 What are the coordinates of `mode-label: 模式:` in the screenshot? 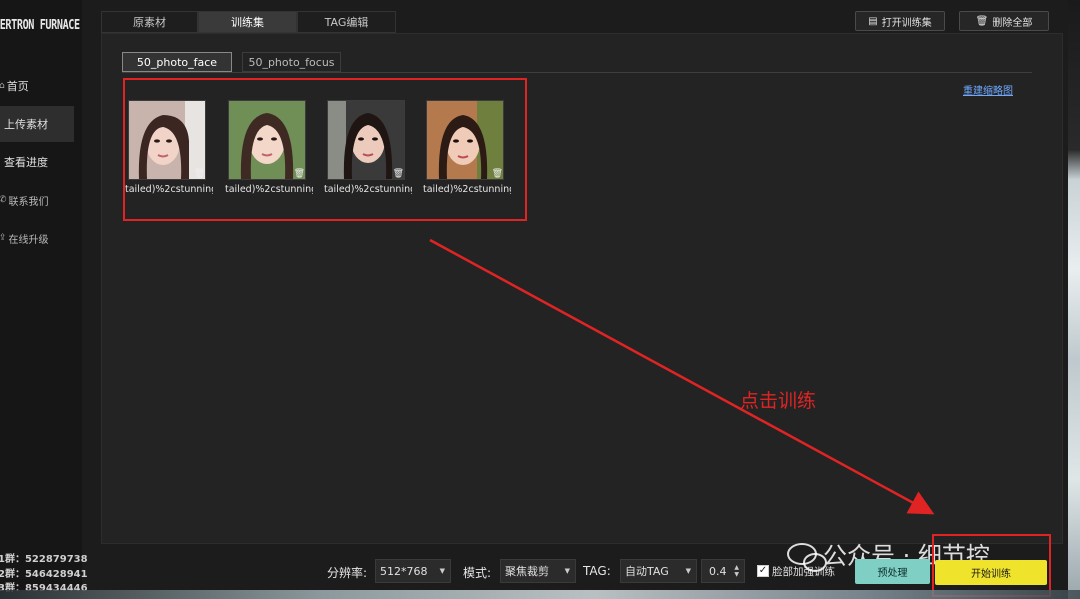 It's located at (477, 573).